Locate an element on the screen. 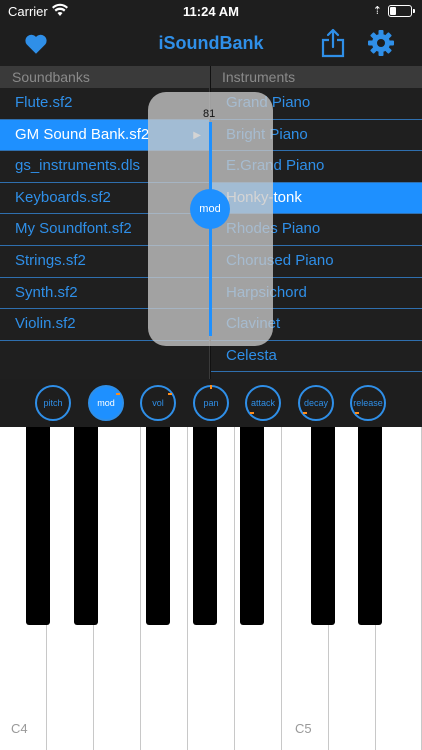 This screenshot has height=750, width=422. mod-slider-popup: 81 mod is located at coordinates (210, 219).